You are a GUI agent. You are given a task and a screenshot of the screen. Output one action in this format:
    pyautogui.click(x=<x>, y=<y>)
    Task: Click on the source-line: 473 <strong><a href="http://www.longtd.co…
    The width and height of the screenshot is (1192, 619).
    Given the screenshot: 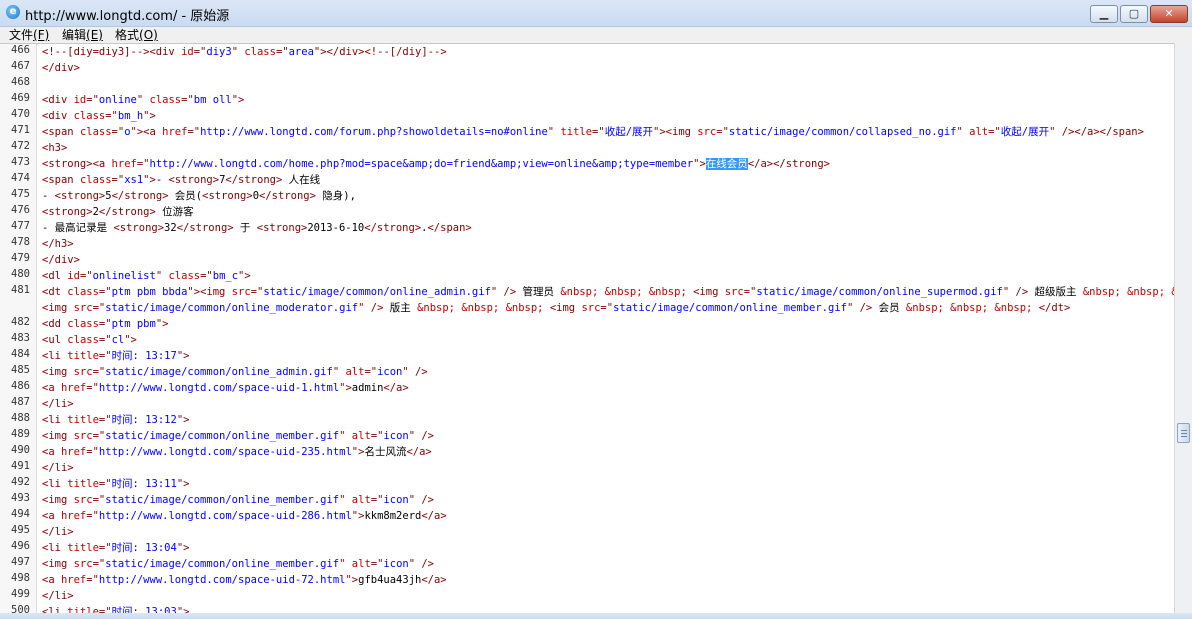 What is the action you would take?
    pyautogui.click(x=587, y=164)
    